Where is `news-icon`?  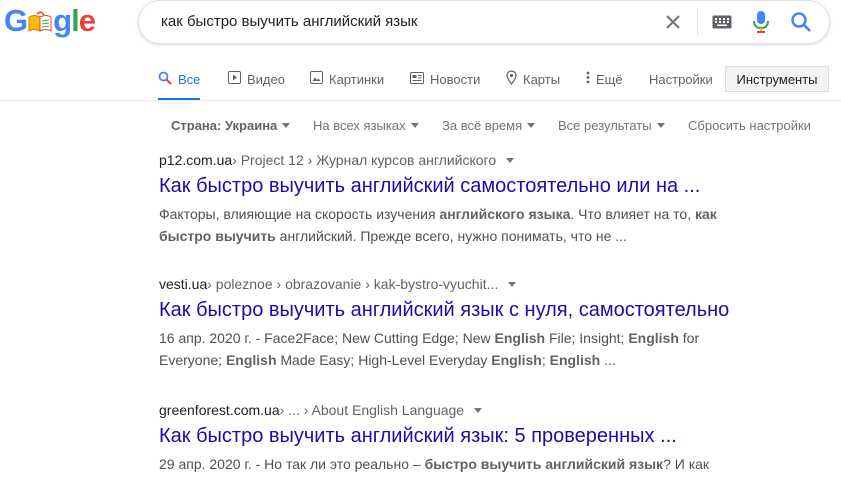 news-icon is located at coordinates (420, 79).